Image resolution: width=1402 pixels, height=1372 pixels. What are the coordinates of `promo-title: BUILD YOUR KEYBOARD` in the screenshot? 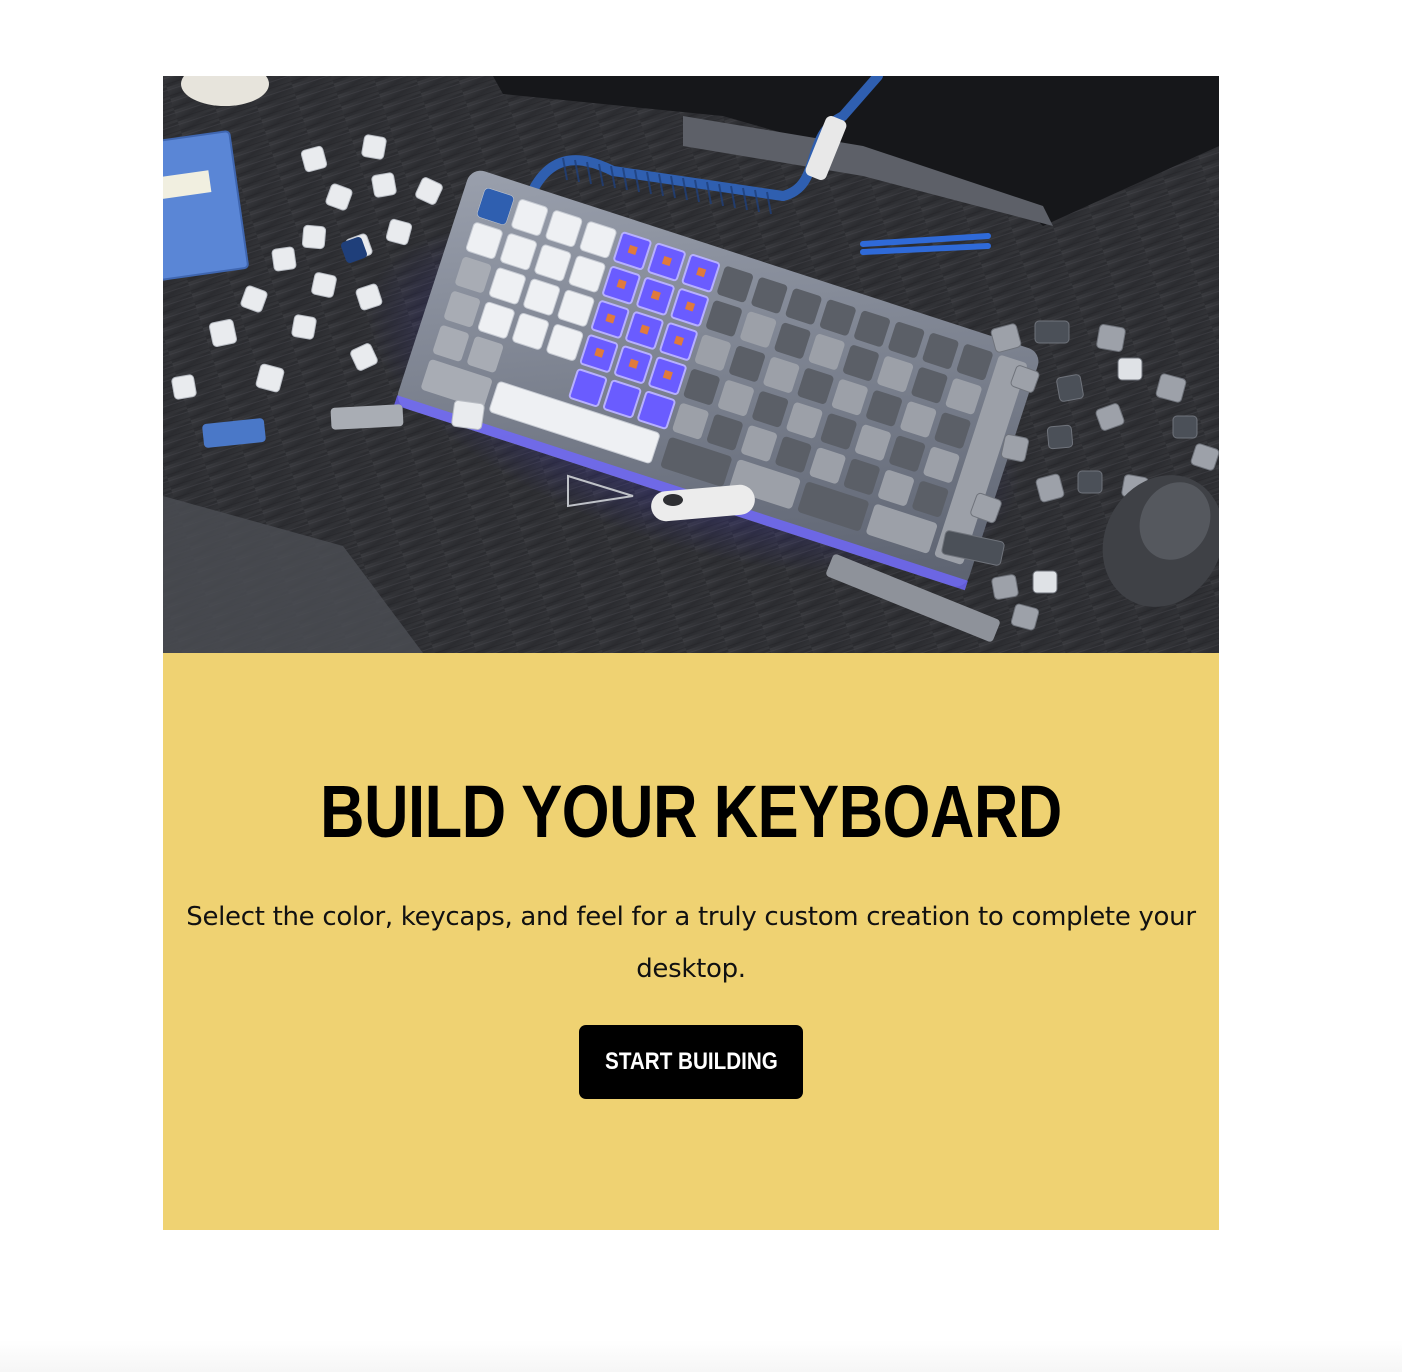 It's located at (691, 811).